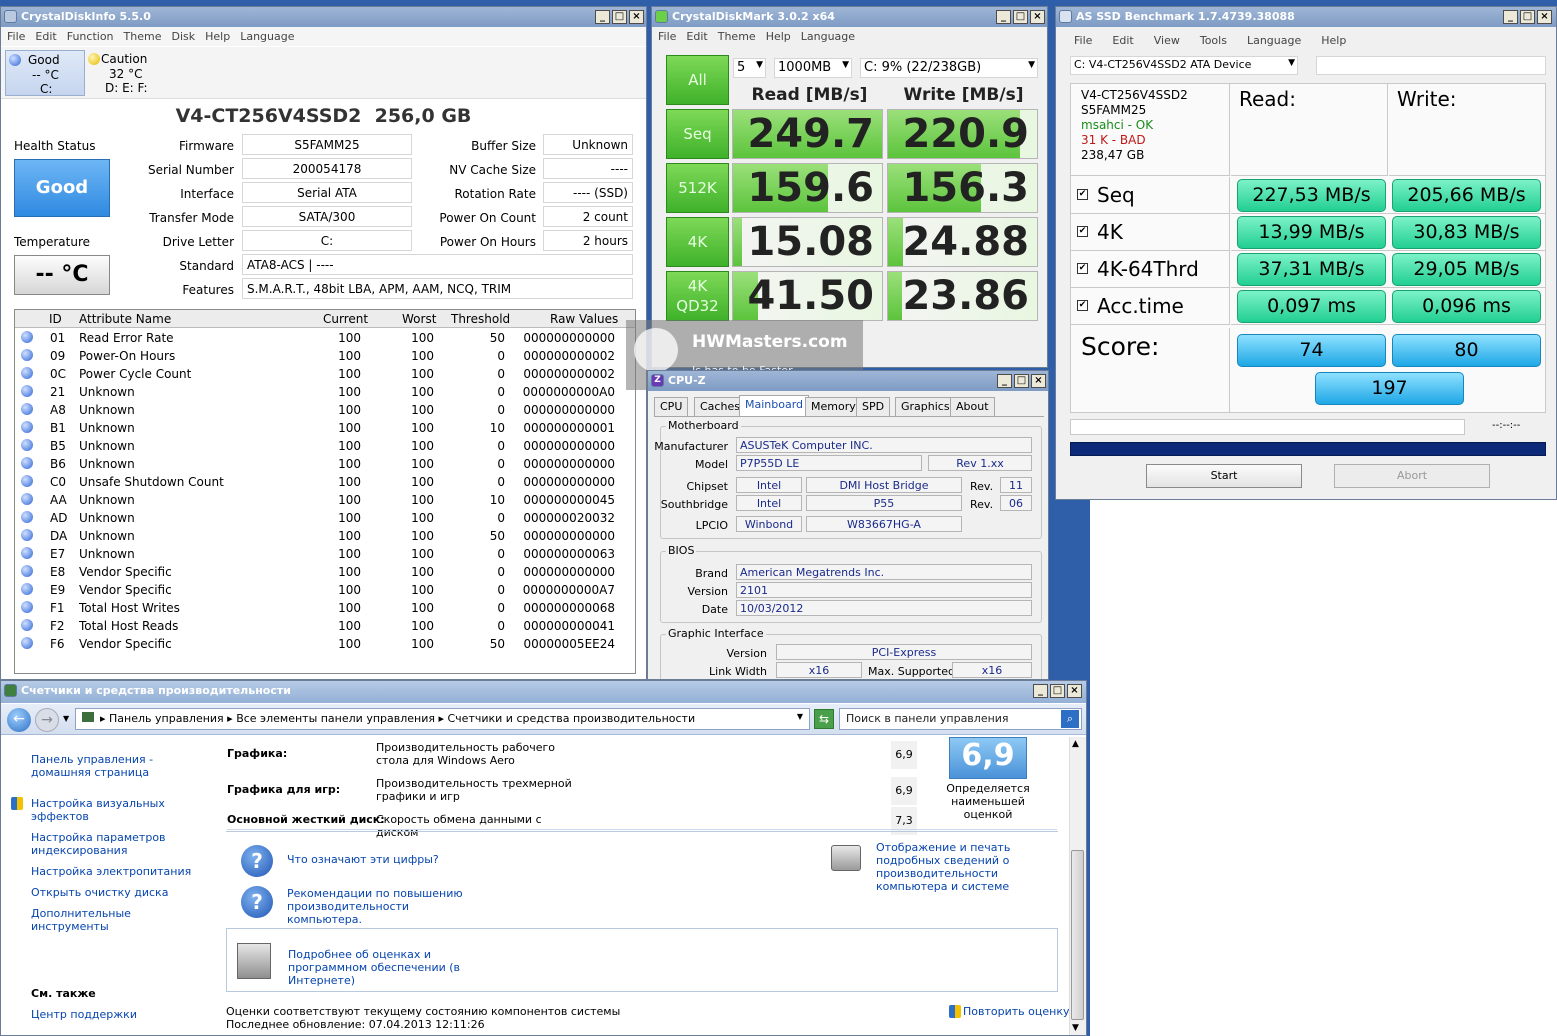 The width and height of the screenshot is (1557, 1036). I want to click on drive-select: C: 9% (22/238GB) ▼, so click(949, 68).